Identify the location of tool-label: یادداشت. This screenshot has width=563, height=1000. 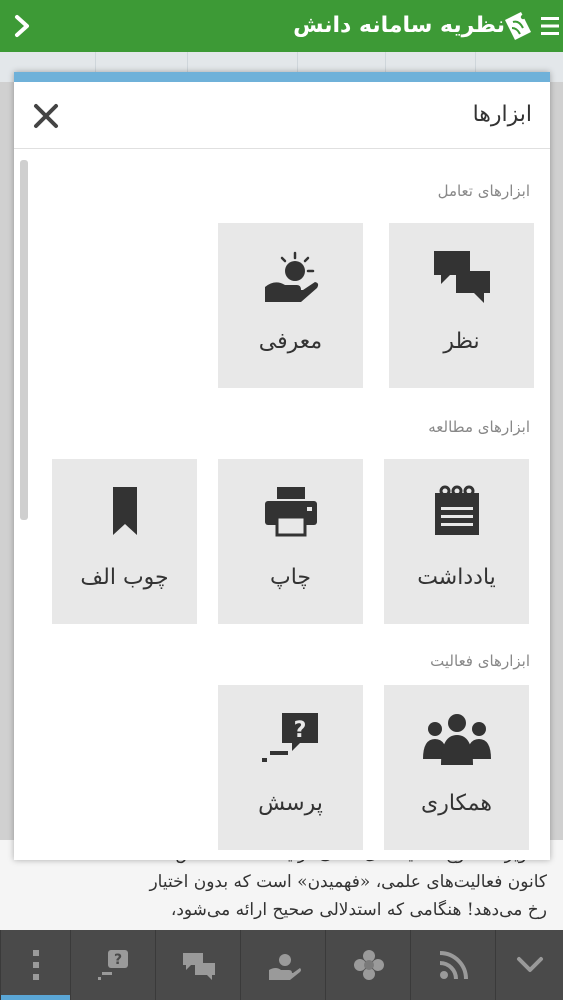
(456, 577).